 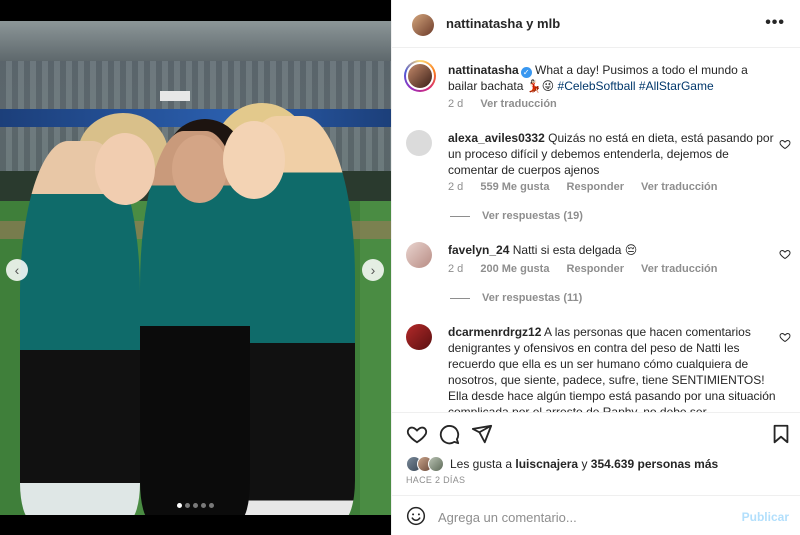 I want to click on caption-avatar, so click(x=420, y=76).